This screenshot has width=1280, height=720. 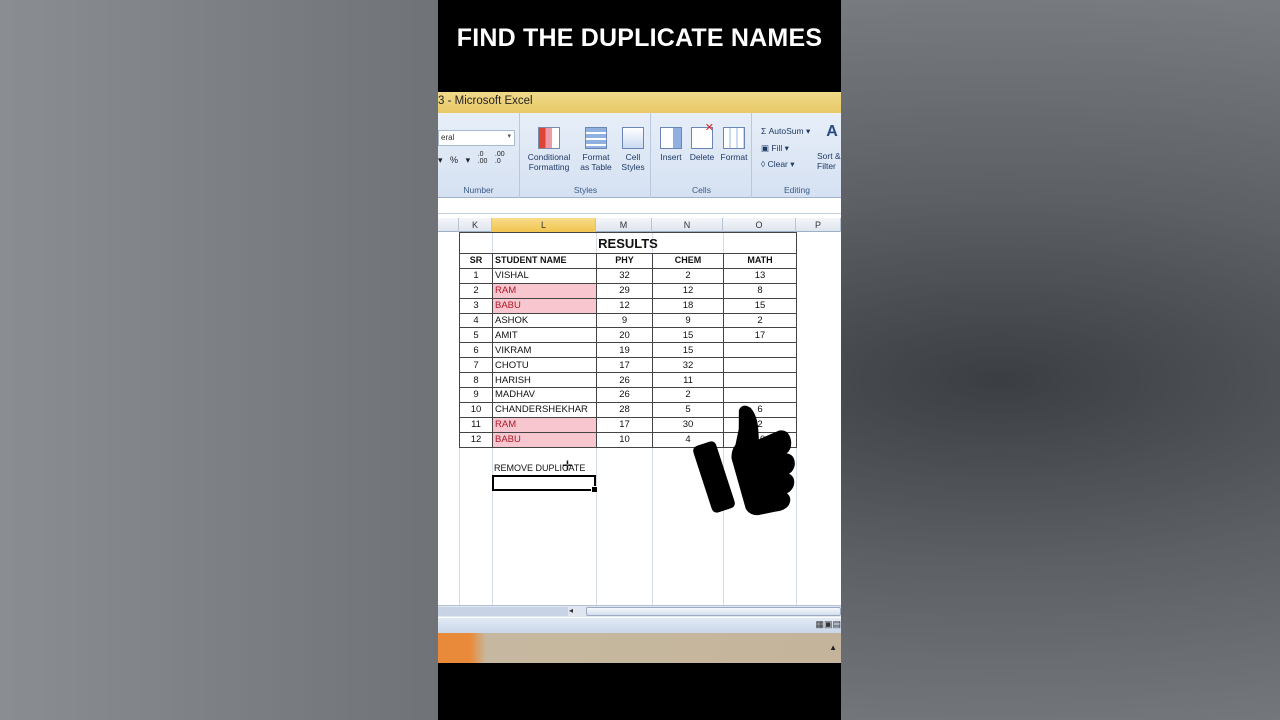 What do you see at coordinates (544, 275) in the screenshot?
I see `cell-student-name: VISHAL` at bounding box center [544, 275].